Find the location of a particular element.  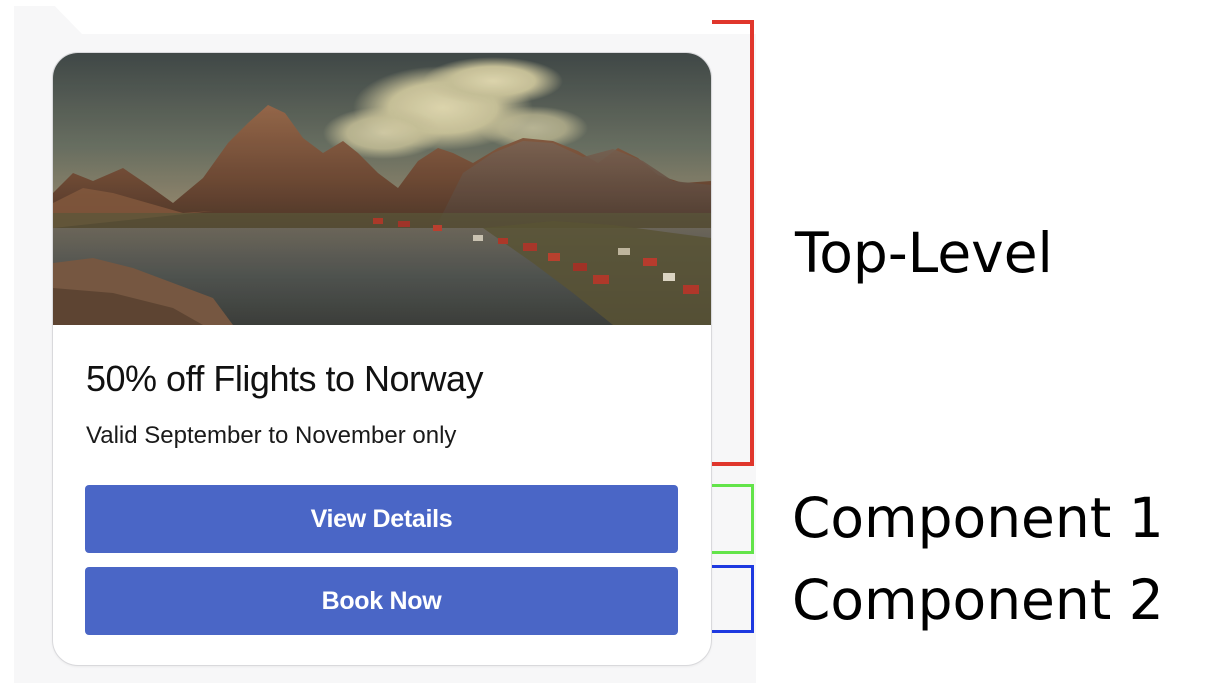

component-2-bracket is located at coordinates (733, 599).